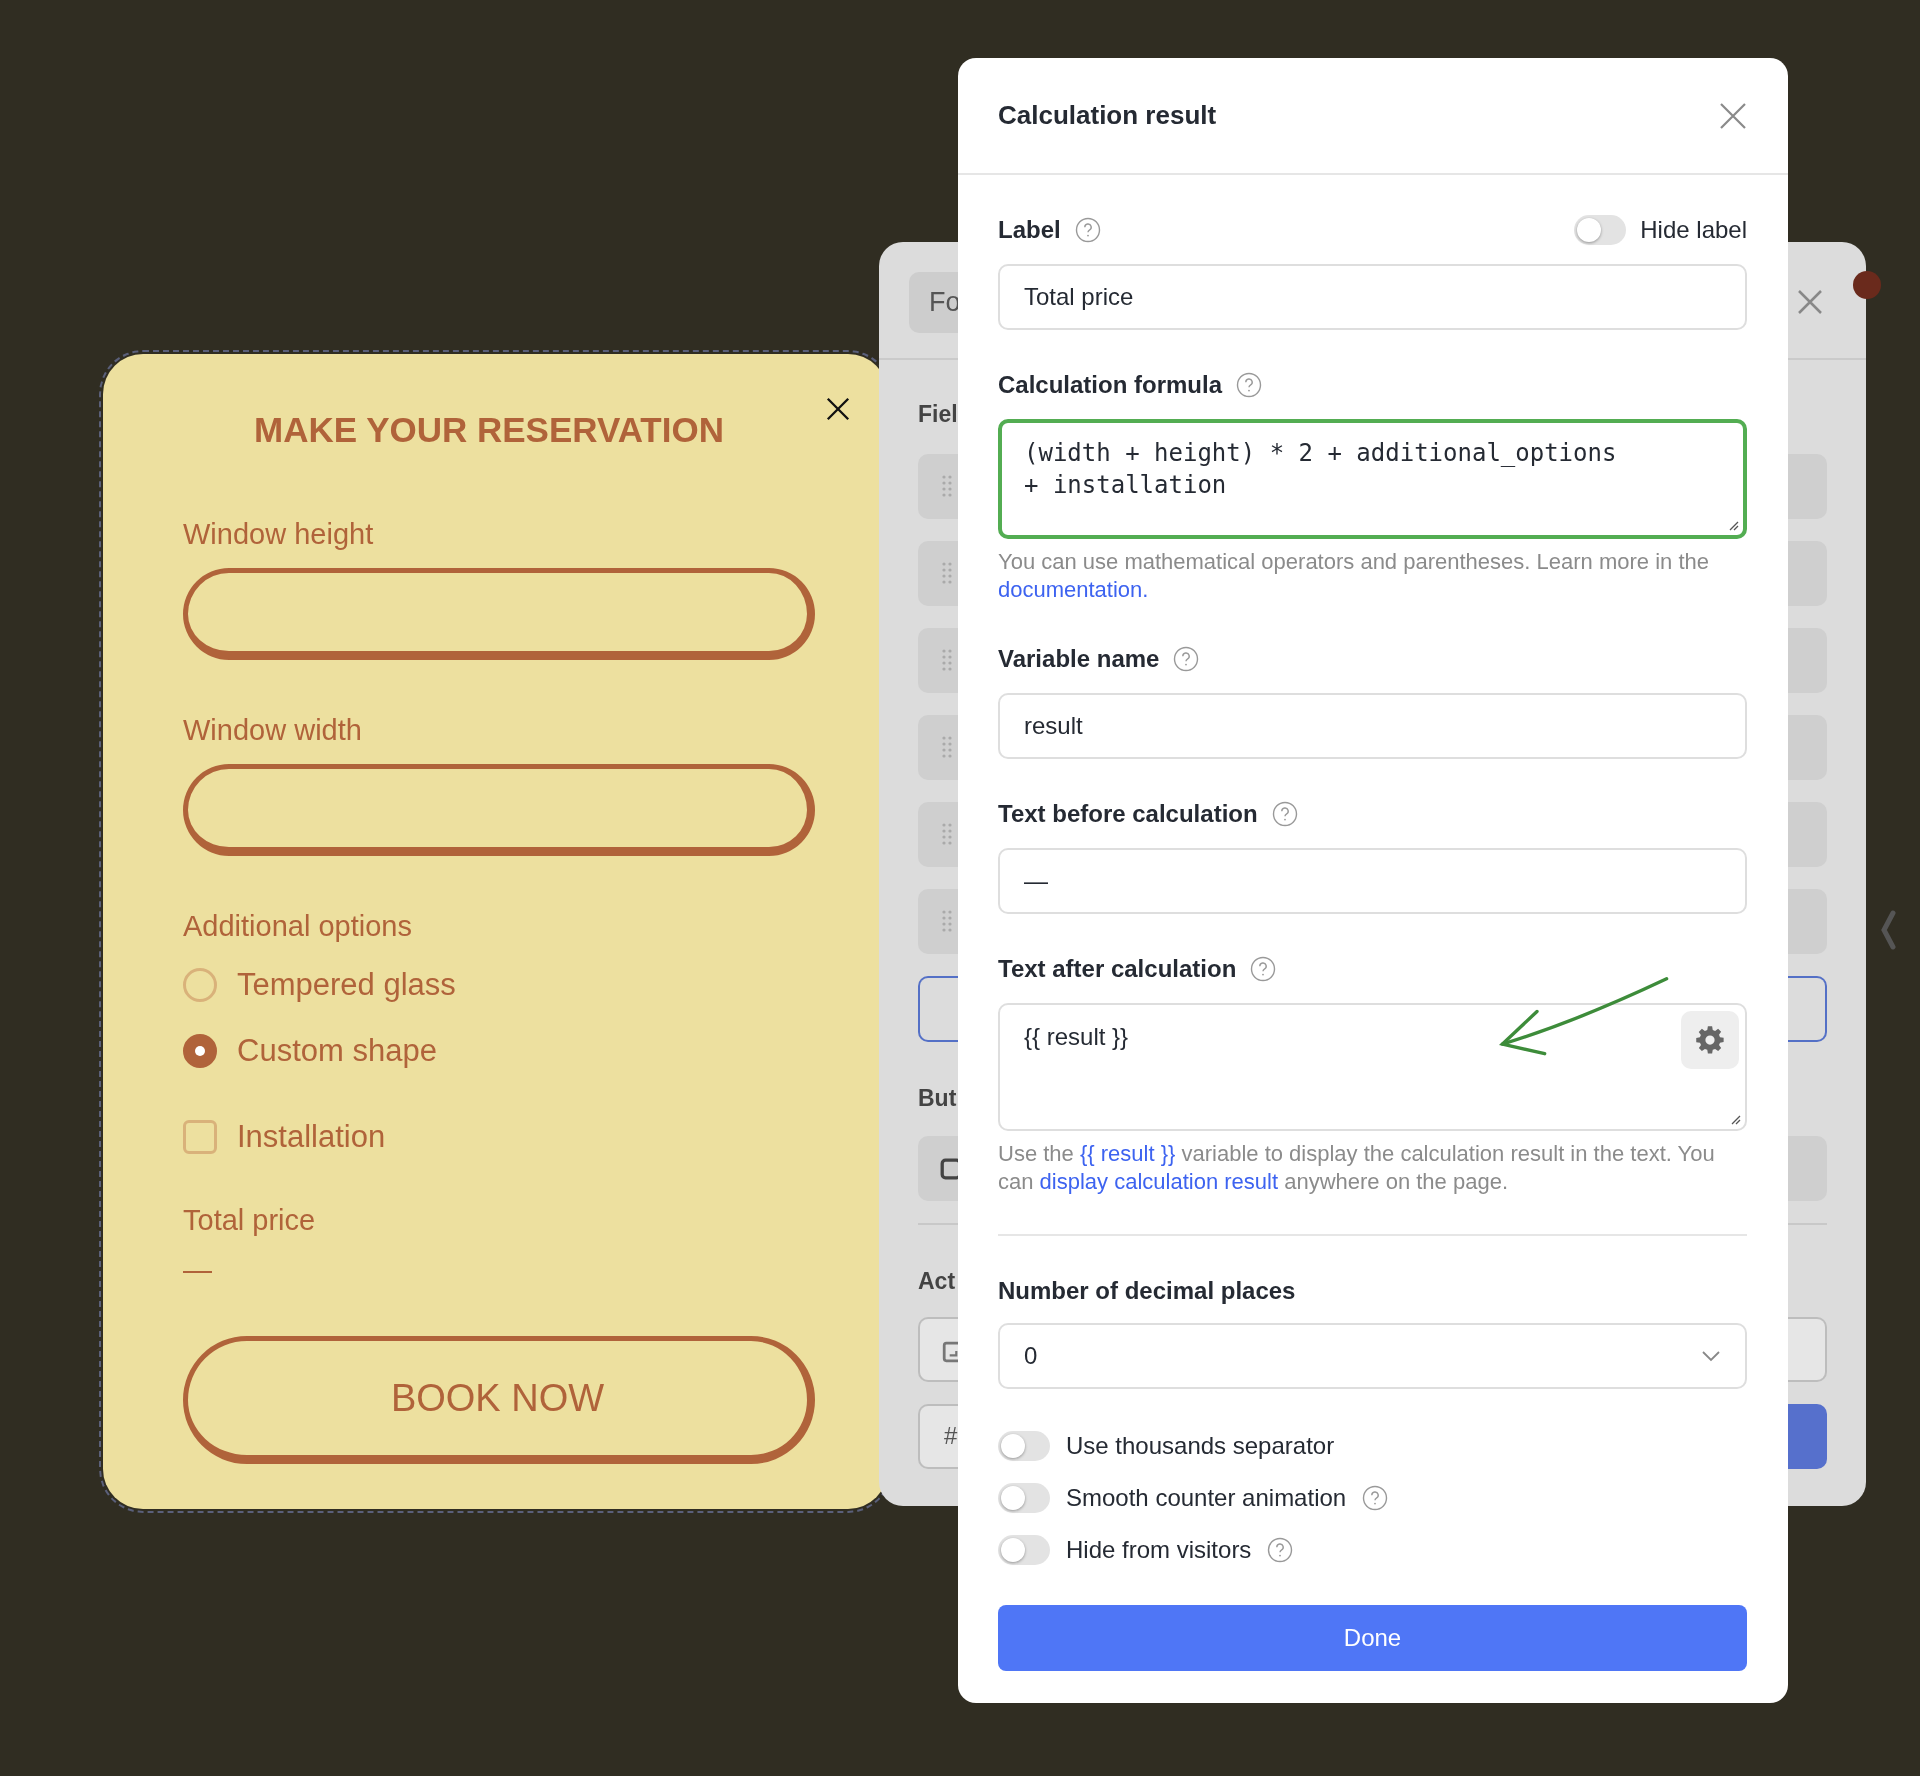  What do you see at coordinates (1127, 1153) in the screenshot?
I see `link: {{ result }}` at bounding box center [1127, 1153].